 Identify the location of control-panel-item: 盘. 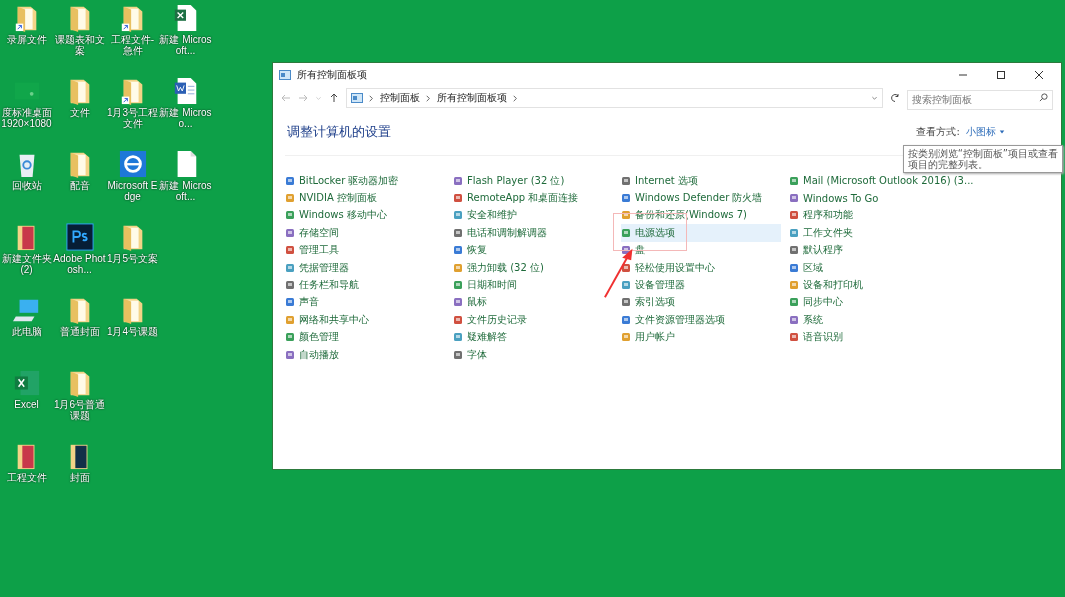
(701, 250).